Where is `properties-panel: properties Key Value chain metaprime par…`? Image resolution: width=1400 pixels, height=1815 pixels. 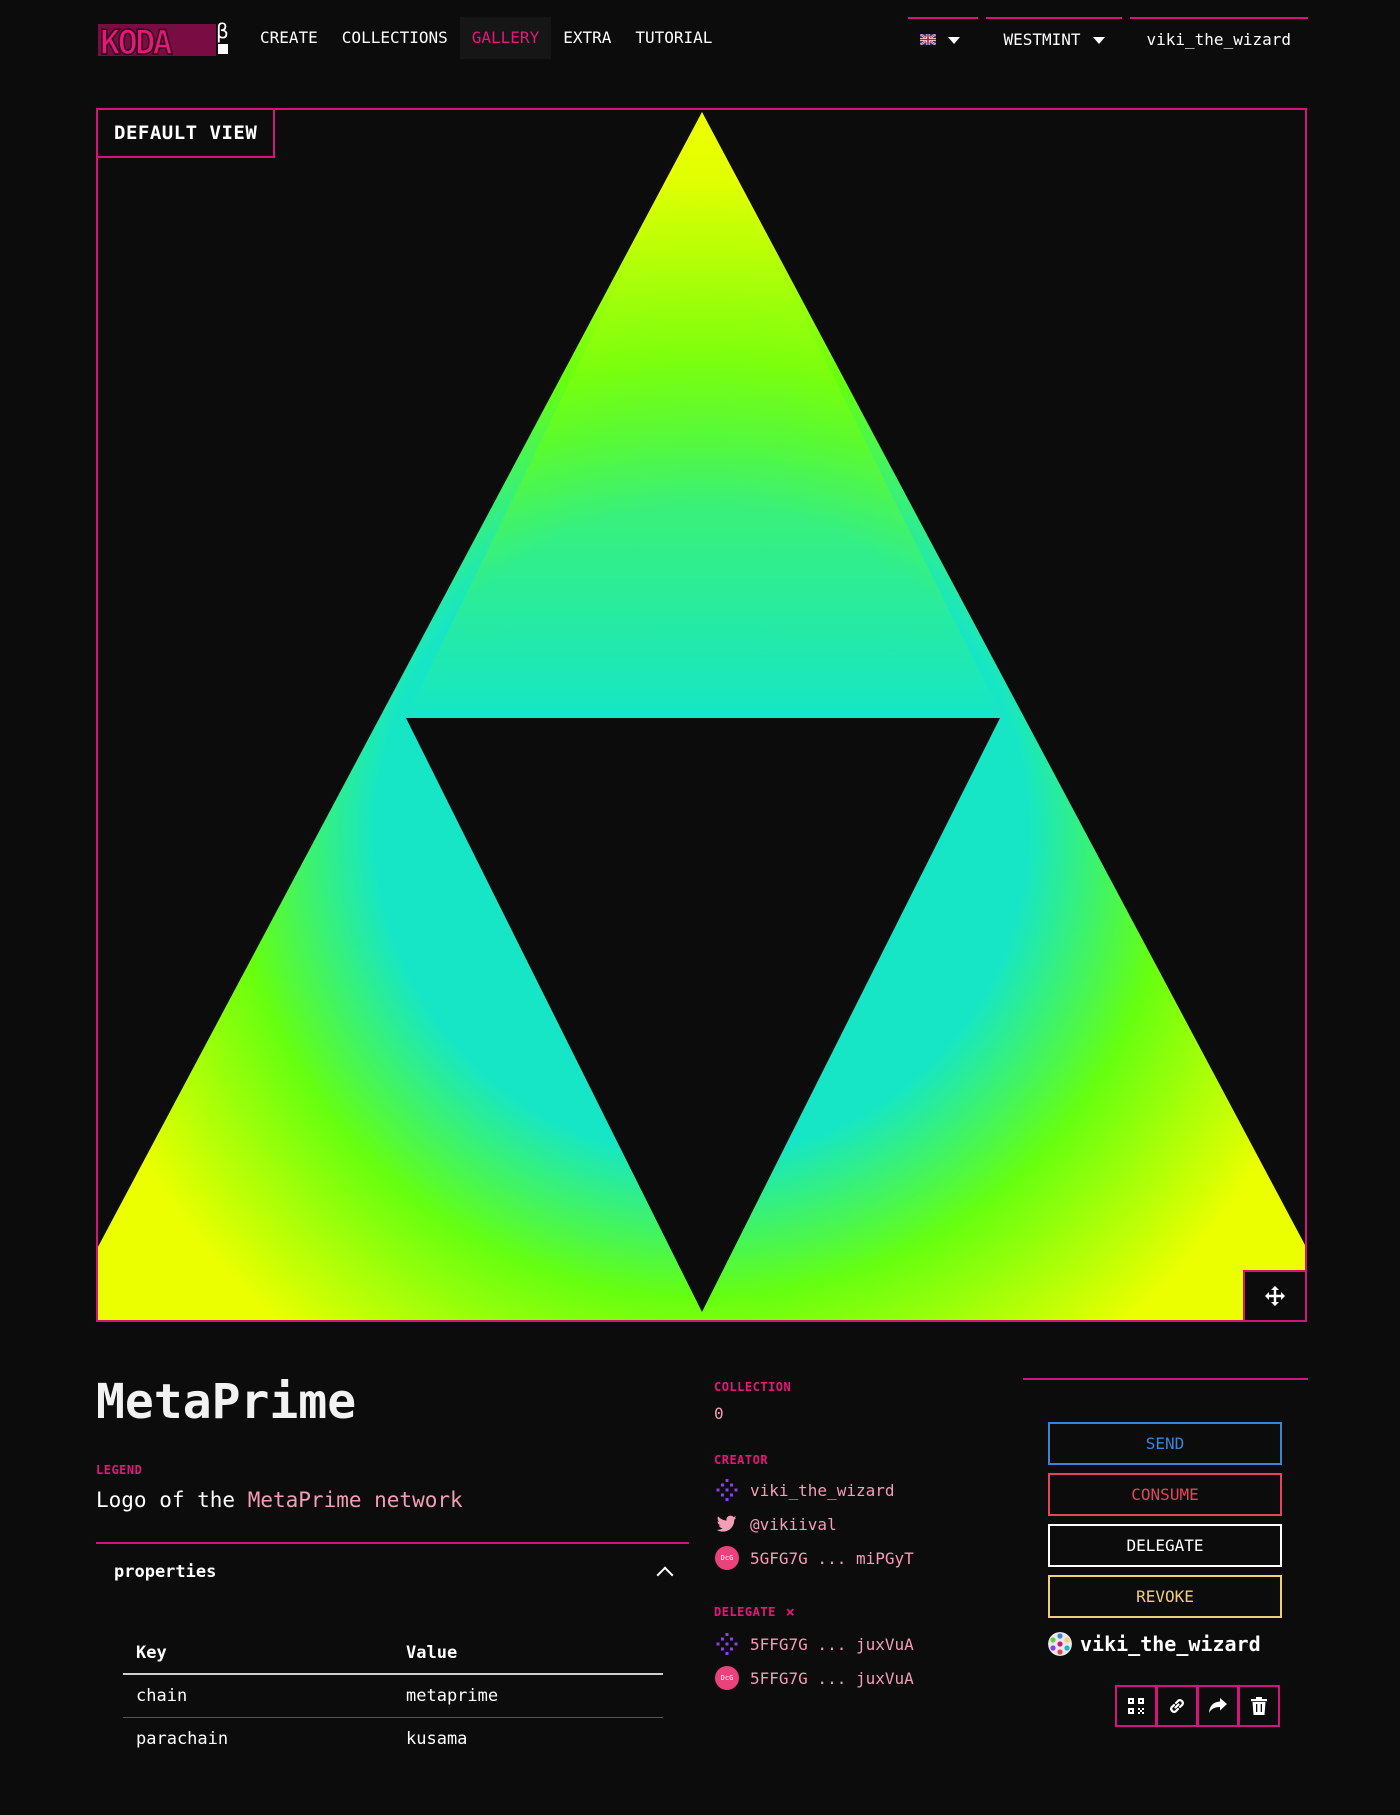
properties-panel: properties Key Value chain metaprime par… is located at coordinates (392, 1645).